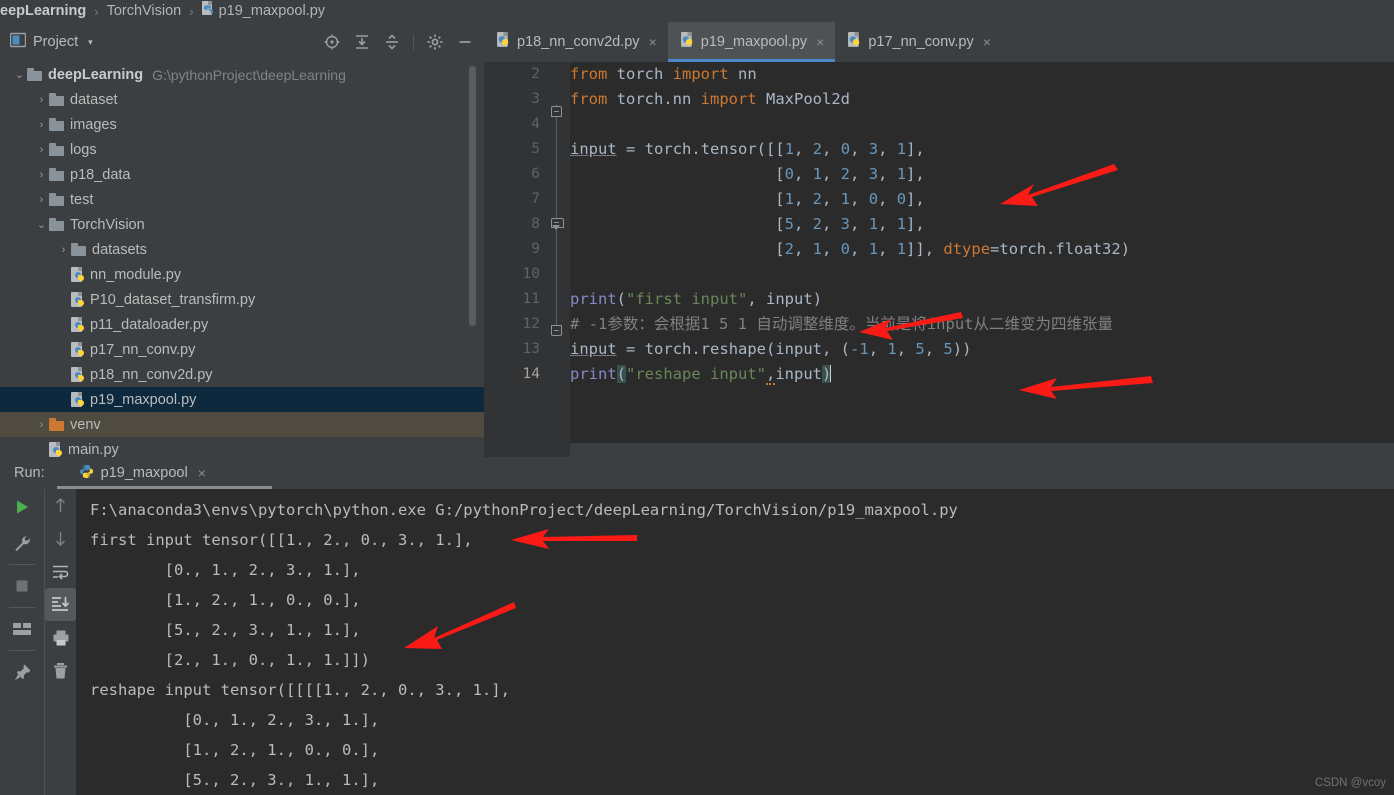 The image size is (1394, 795). What do you see at coordinates (22, 543) in the screenshot?
I see `wrench-icon` at bounding box center [22, 543].